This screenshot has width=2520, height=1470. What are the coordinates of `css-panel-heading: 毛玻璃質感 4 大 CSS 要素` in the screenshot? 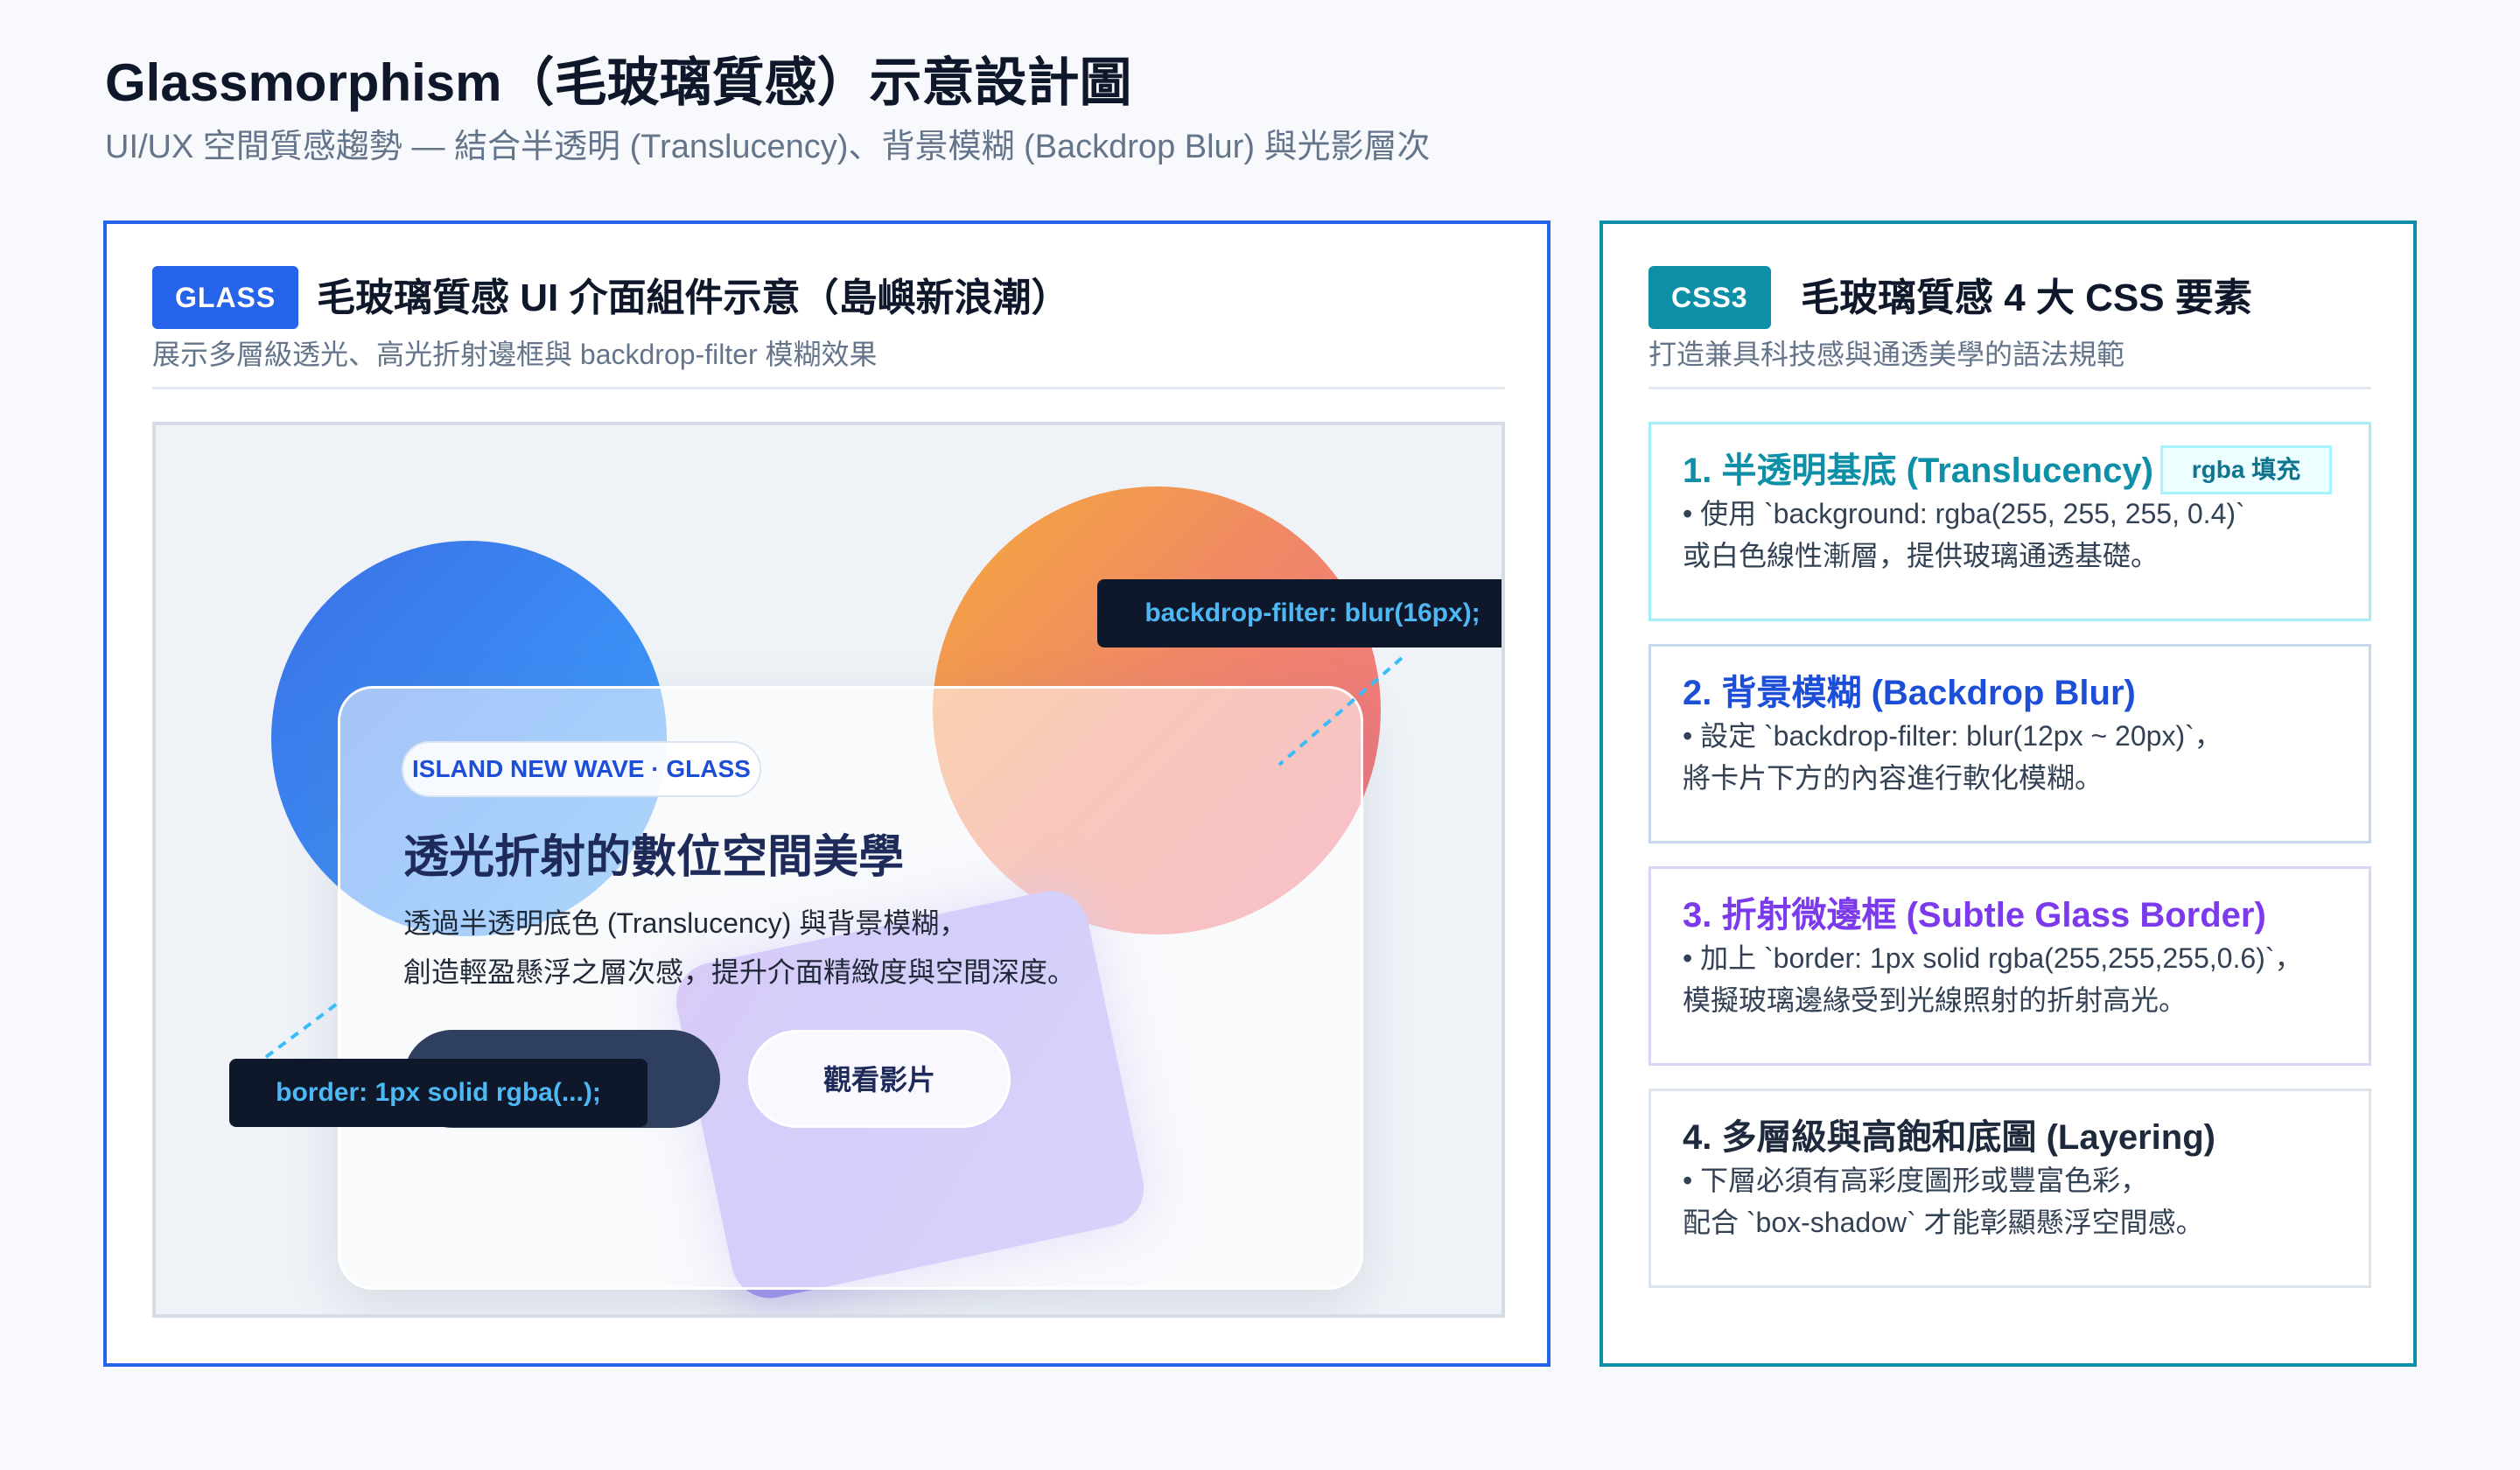 It's located at (2026, 297).